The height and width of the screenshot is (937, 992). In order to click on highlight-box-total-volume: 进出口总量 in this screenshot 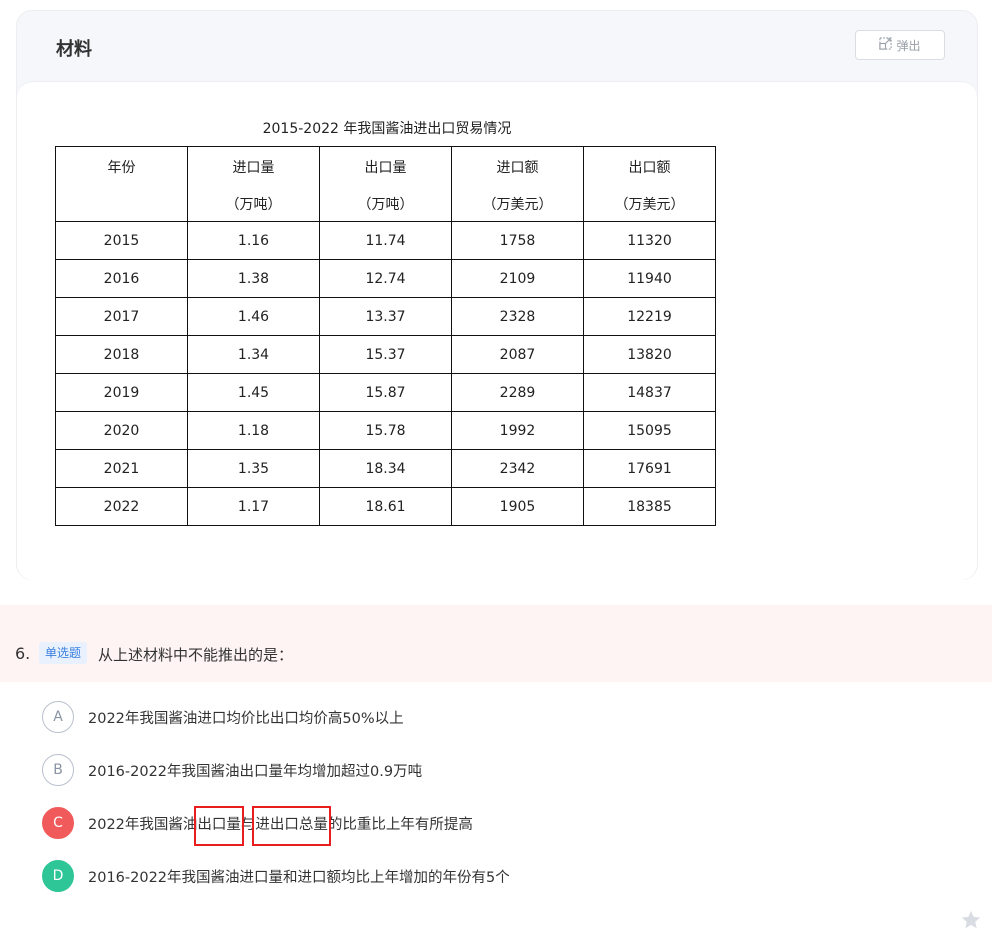, I will do `click(291, 824)`.